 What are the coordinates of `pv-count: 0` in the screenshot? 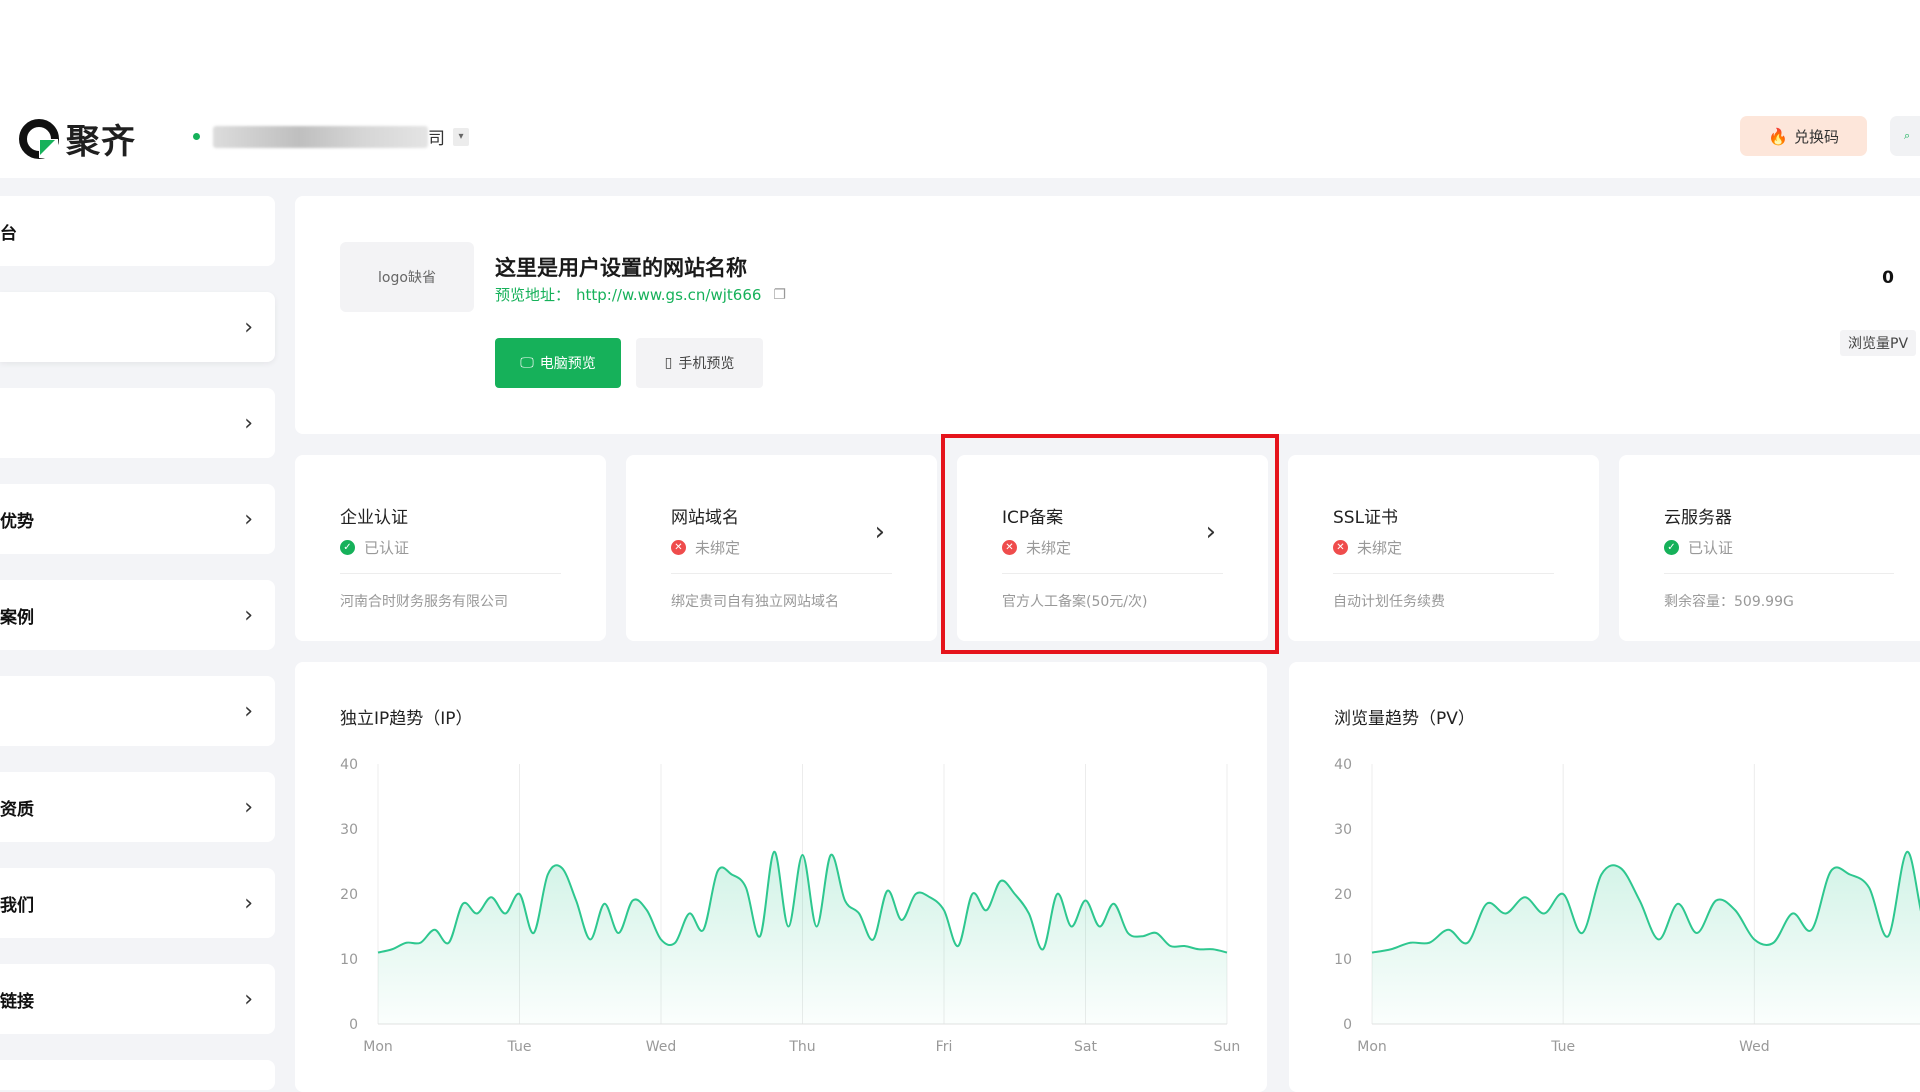 It's located at (1888, 278).